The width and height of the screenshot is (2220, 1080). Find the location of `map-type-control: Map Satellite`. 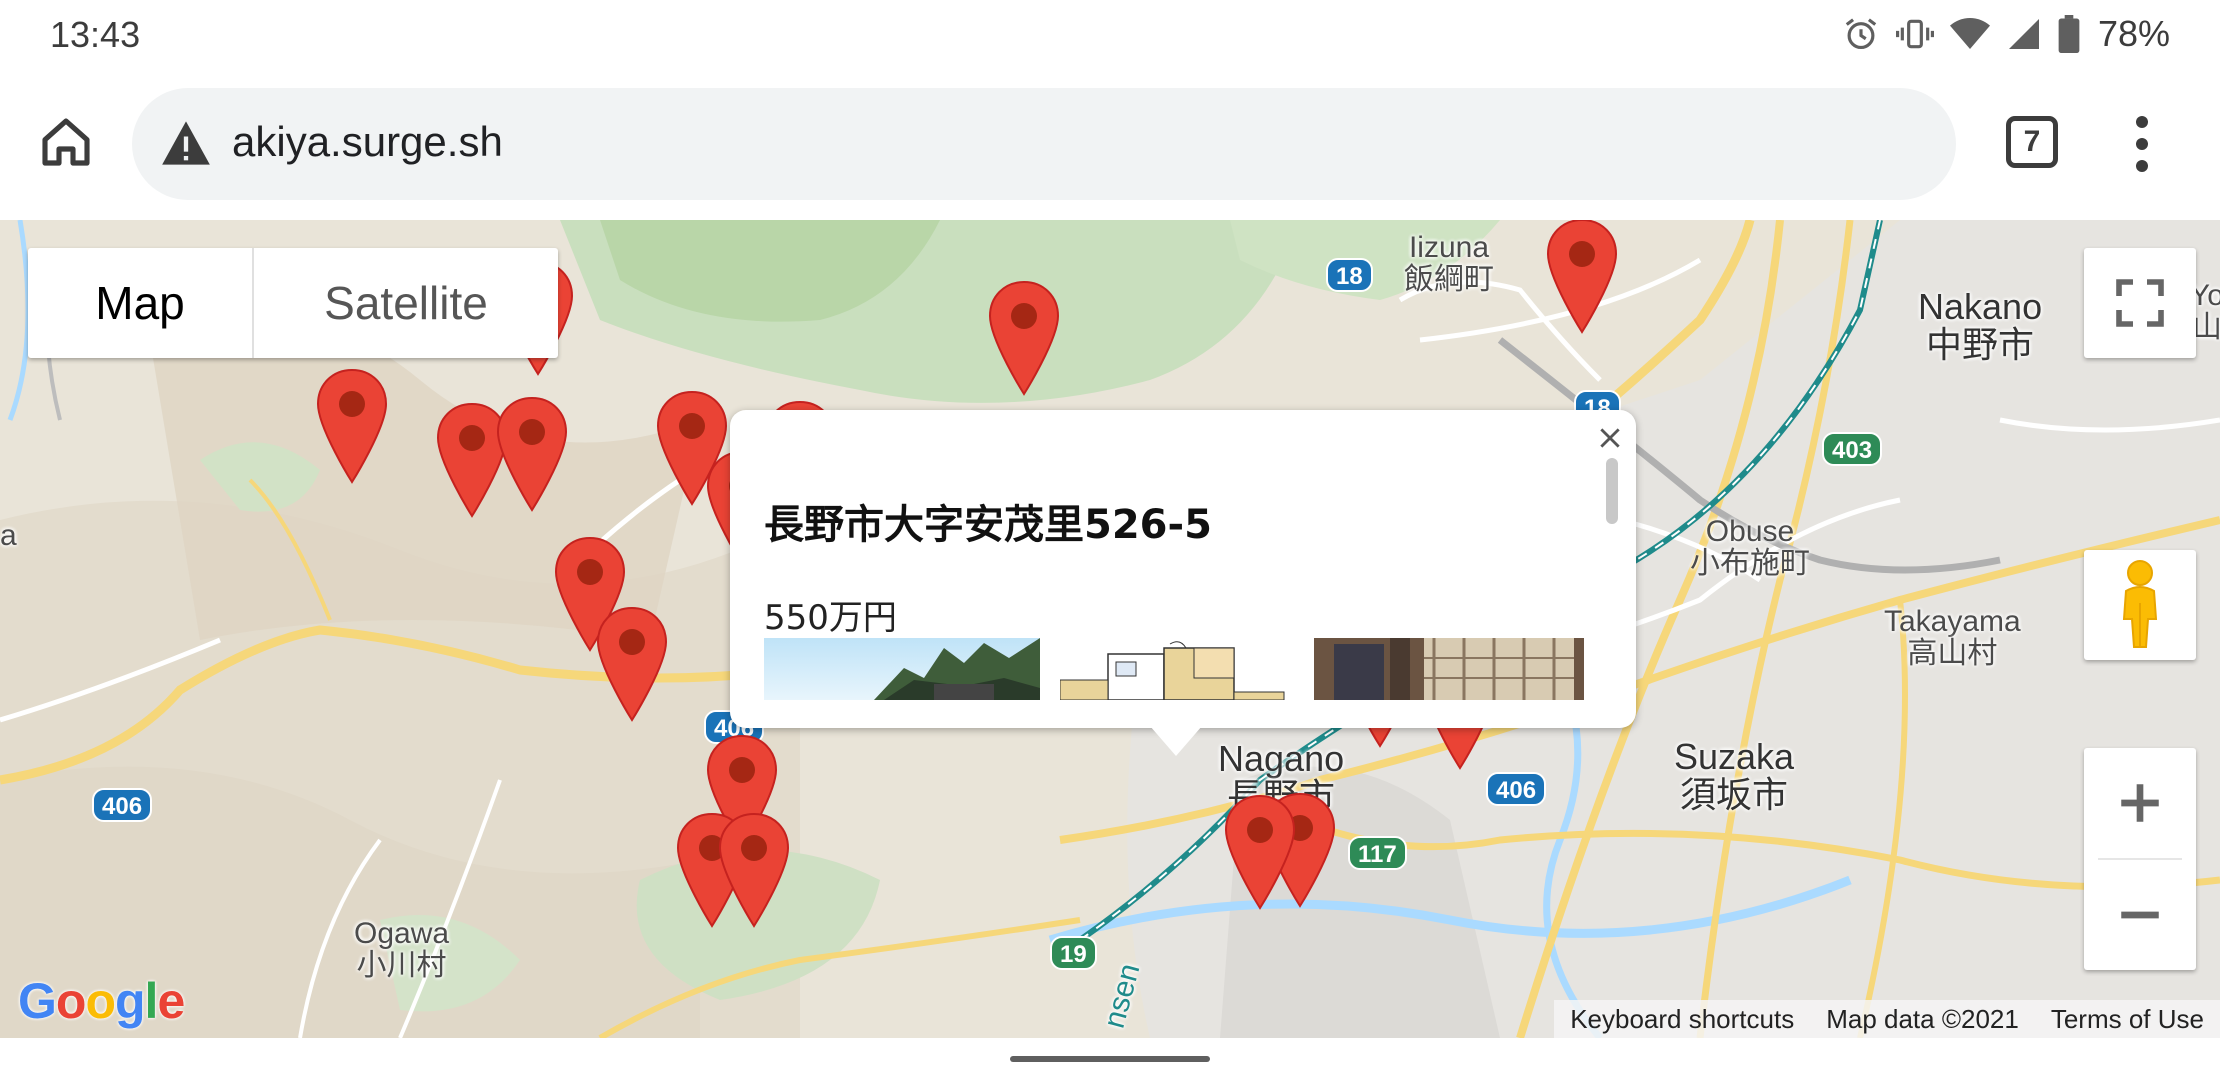

map-type-control: Map Satellite is located at coordinates (293, 303).